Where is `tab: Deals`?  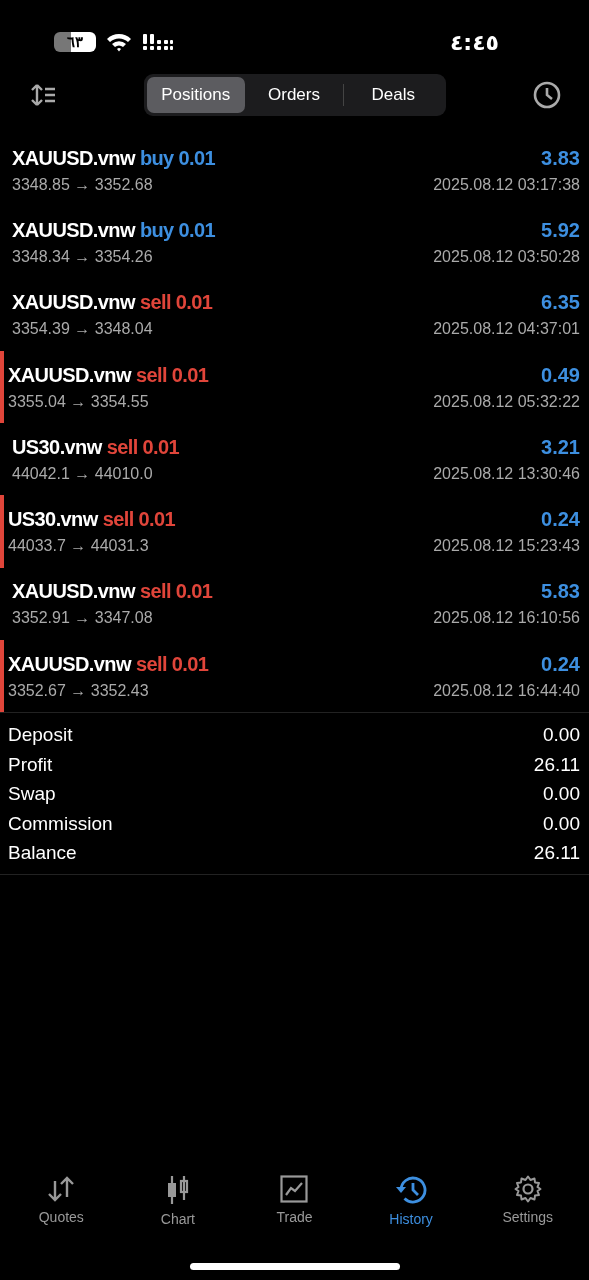
tab: Deals is located at coordinates (393, 95).